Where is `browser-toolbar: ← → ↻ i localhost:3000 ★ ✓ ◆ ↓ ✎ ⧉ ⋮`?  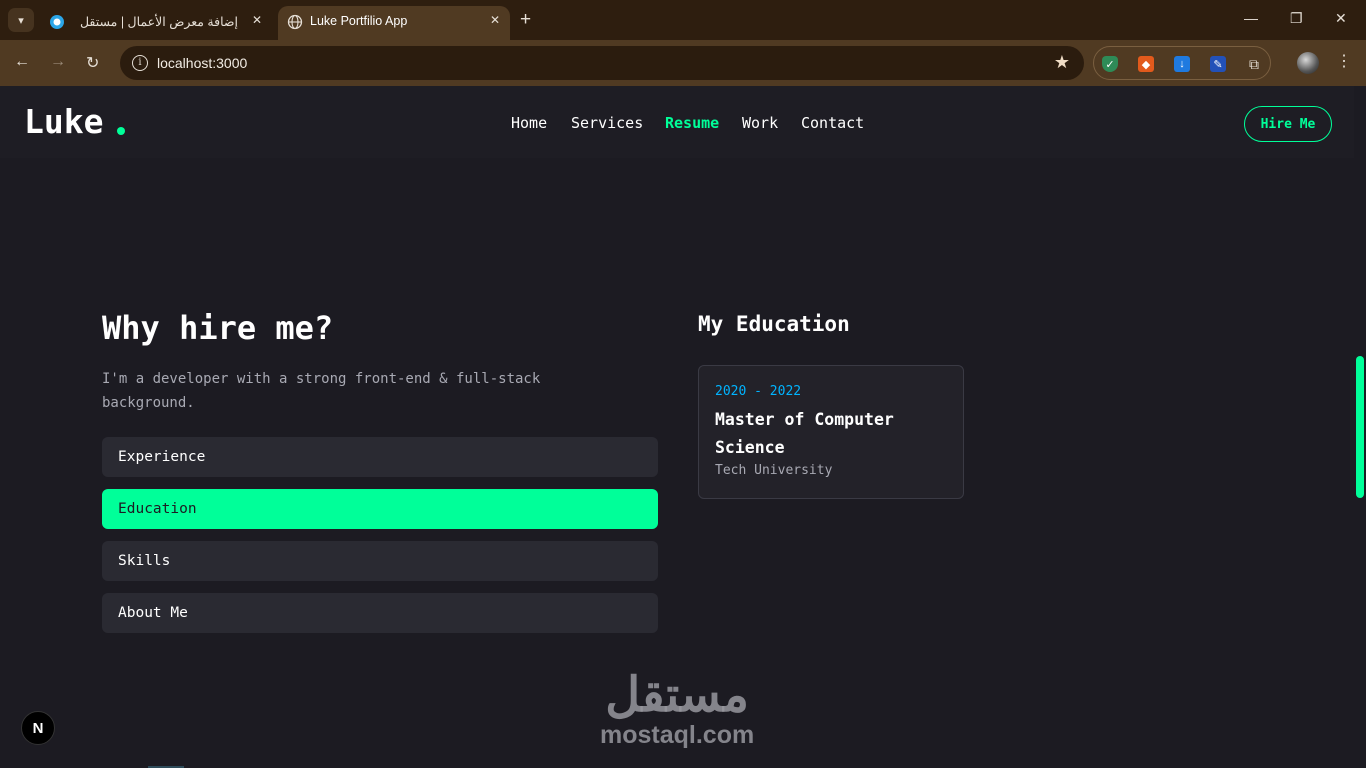 browser-toolbar: ← → ↻ i localhost:3000 ★ ✓ ◆ ↓ ✎ ⧉ ⋮ is located at coordinates (683, 63).